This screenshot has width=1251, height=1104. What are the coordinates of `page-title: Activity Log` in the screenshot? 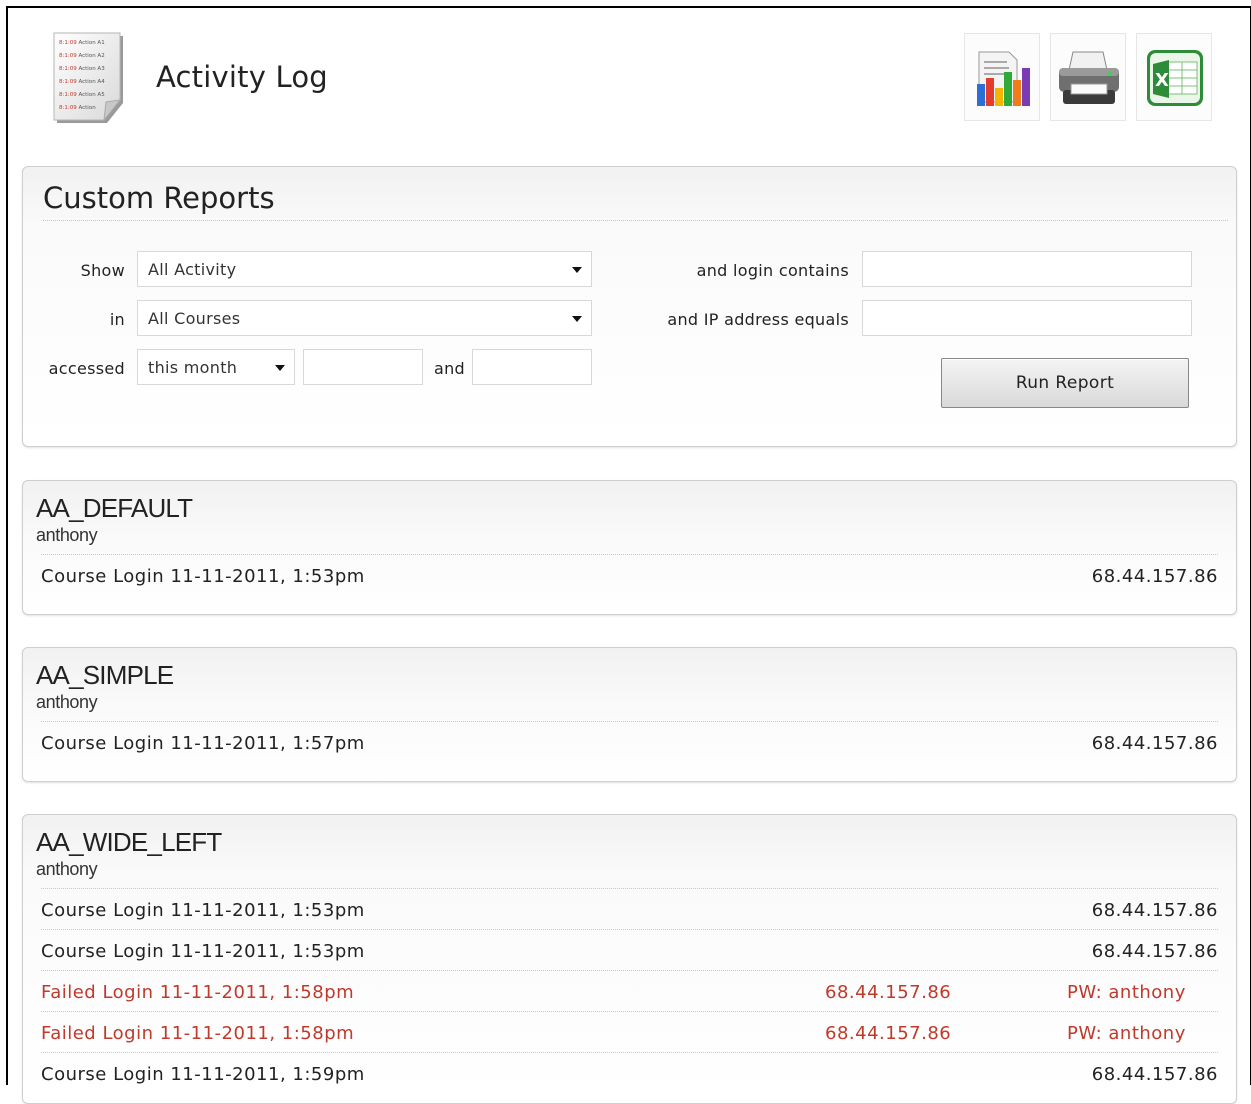 It's located at (242, 77).